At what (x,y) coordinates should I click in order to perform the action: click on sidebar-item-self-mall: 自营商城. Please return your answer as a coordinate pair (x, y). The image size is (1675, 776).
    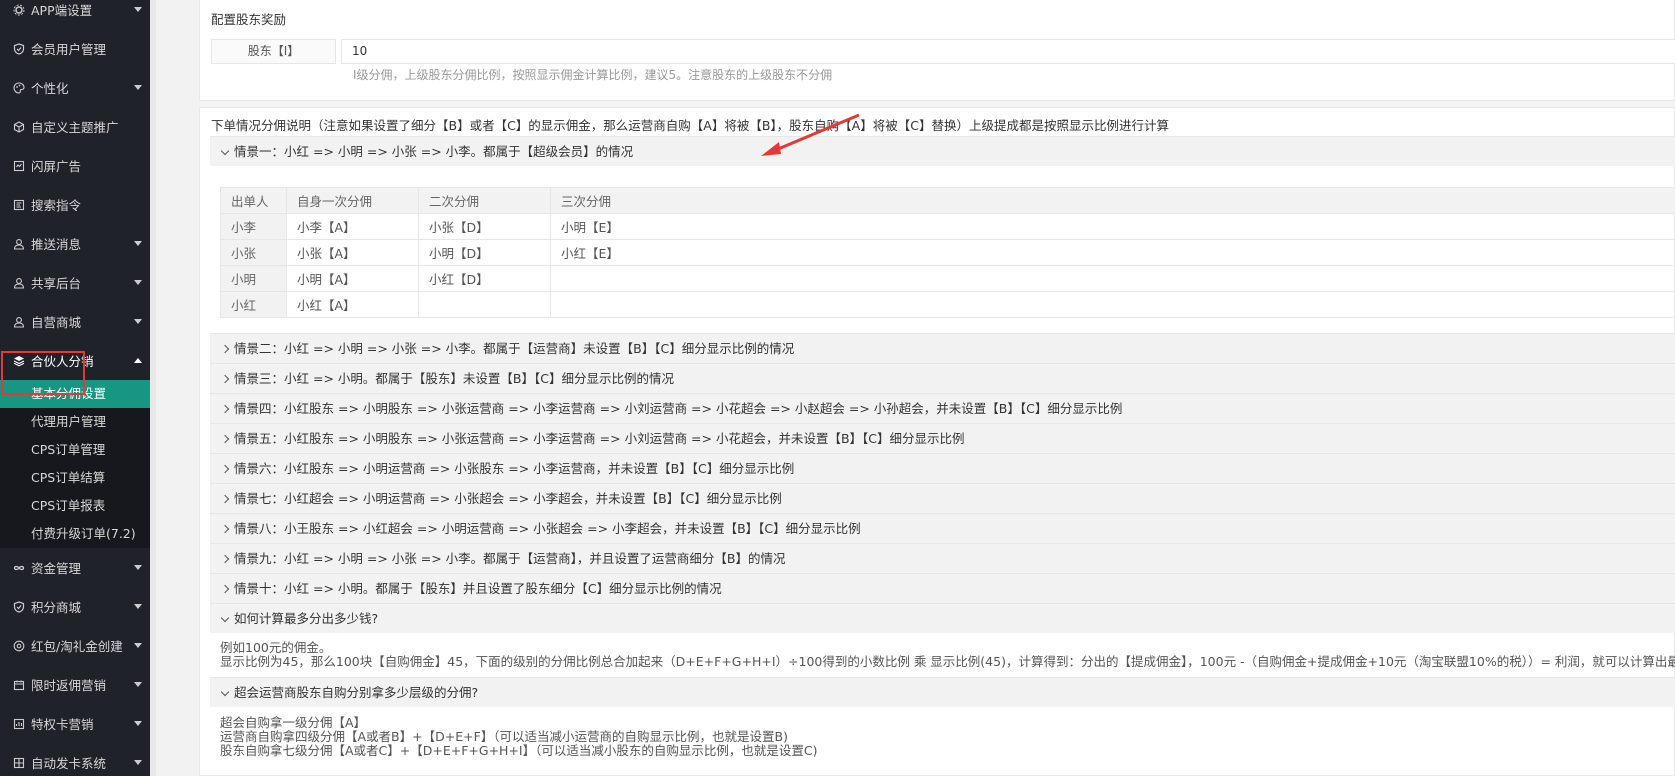
    Looking at the image, I should click on (75, 321).